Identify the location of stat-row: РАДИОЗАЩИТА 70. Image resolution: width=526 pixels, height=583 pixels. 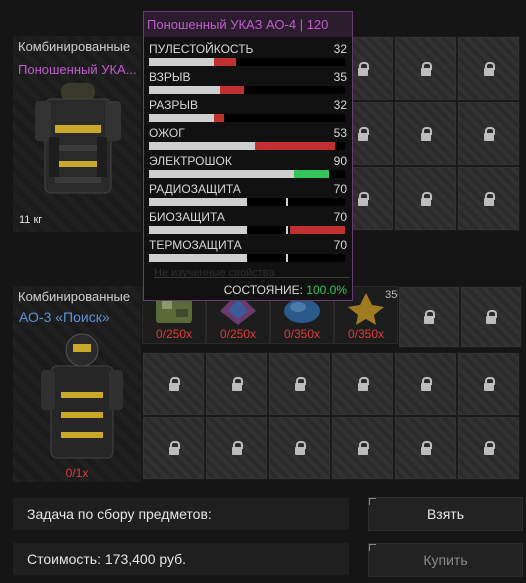
(249, 194).